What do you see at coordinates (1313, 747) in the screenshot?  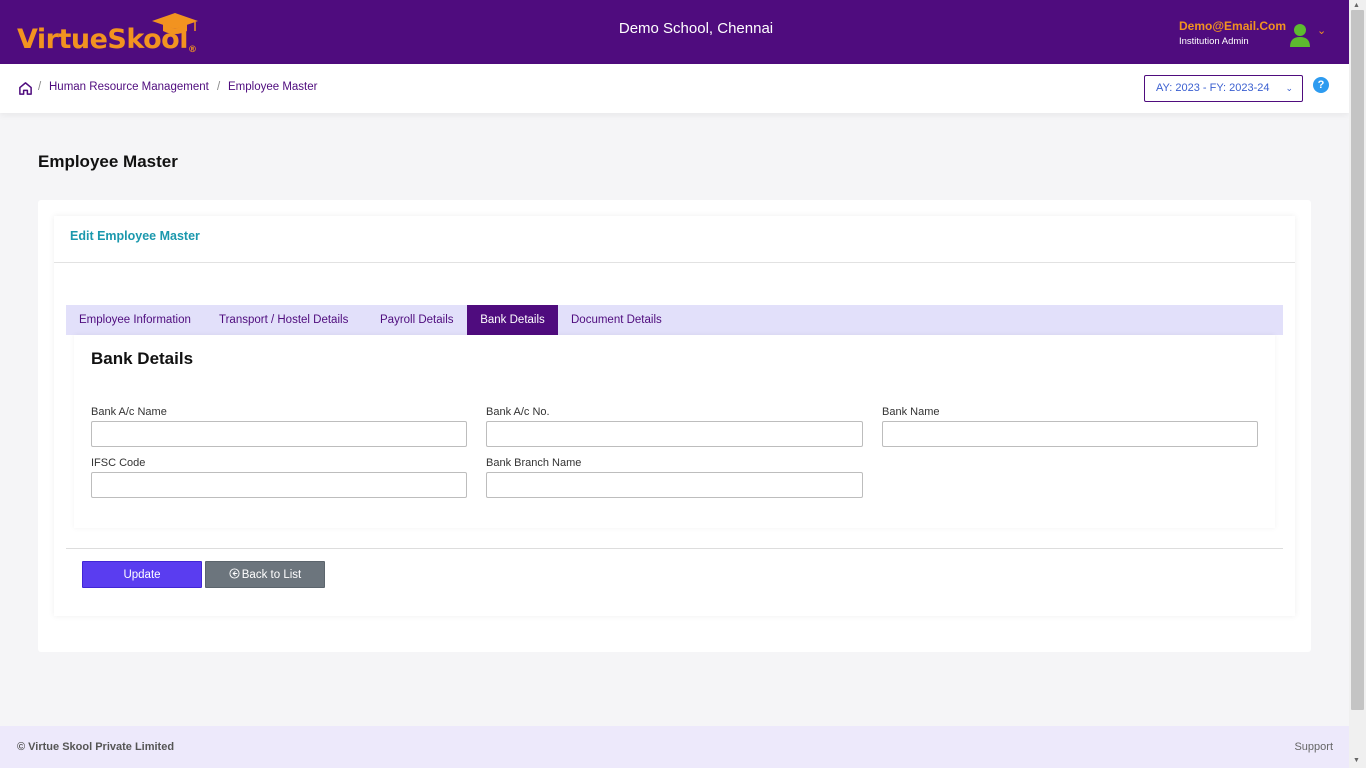 I see `support-link: Support` at bounding box center [1313, 747].